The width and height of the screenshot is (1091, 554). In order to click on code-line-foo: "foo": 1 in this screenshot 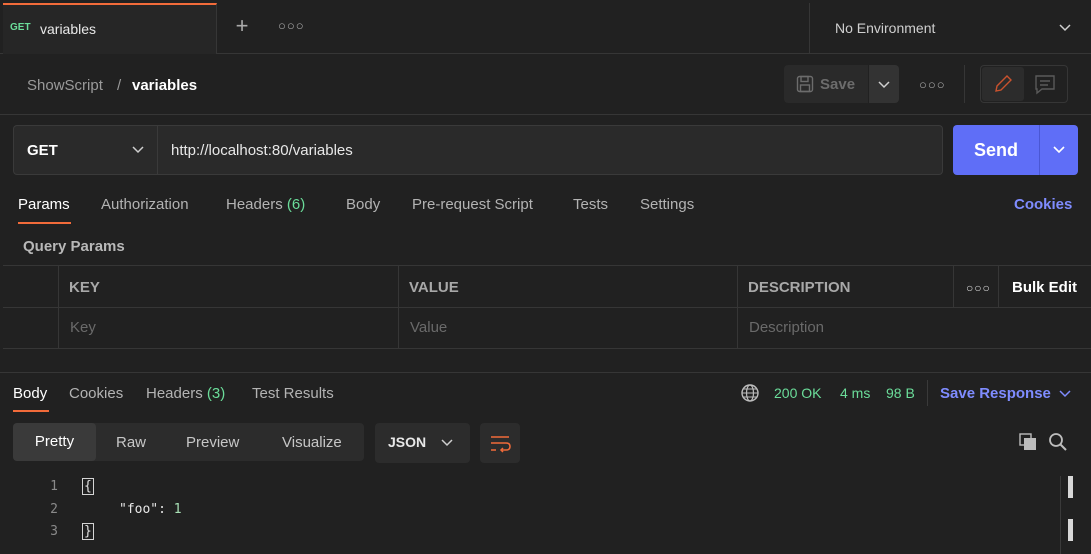, I will do `click(150, 509)`.